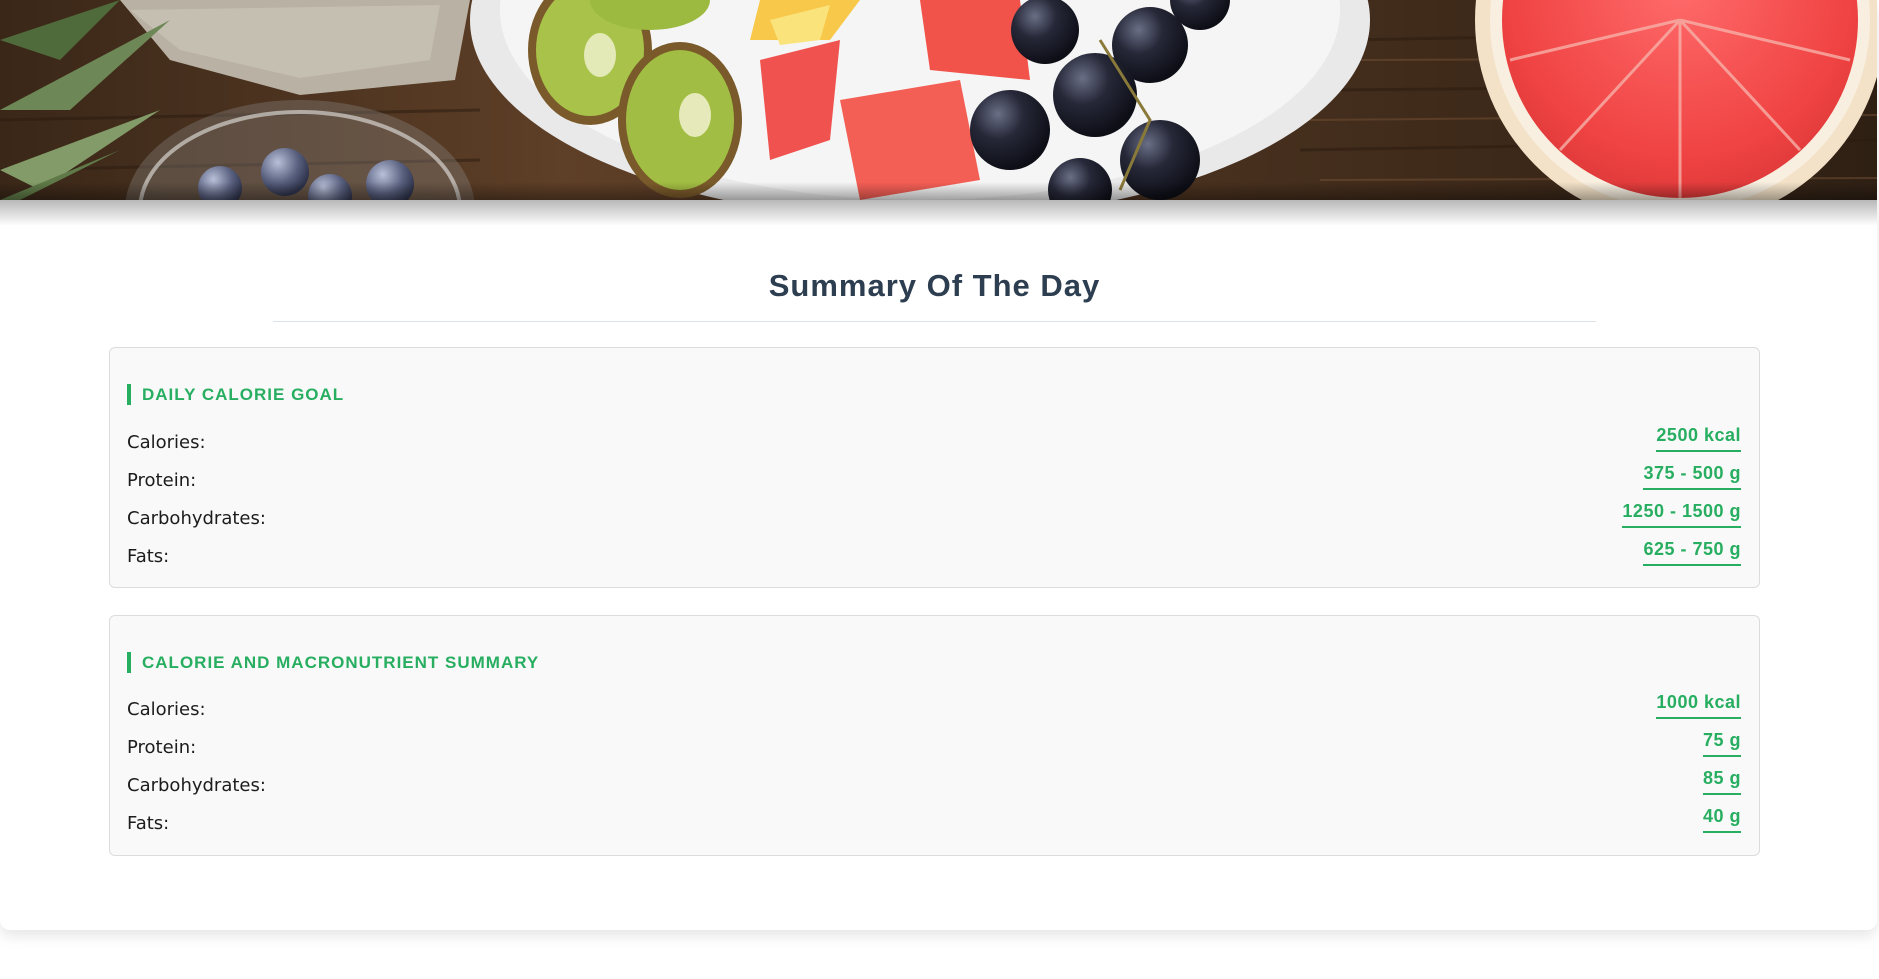 This screenshot has width=1879, height=979. I want to click on goal-row-carbohydrates: Carbohydrates: 1250 - 1500 g, so click(934, 520).